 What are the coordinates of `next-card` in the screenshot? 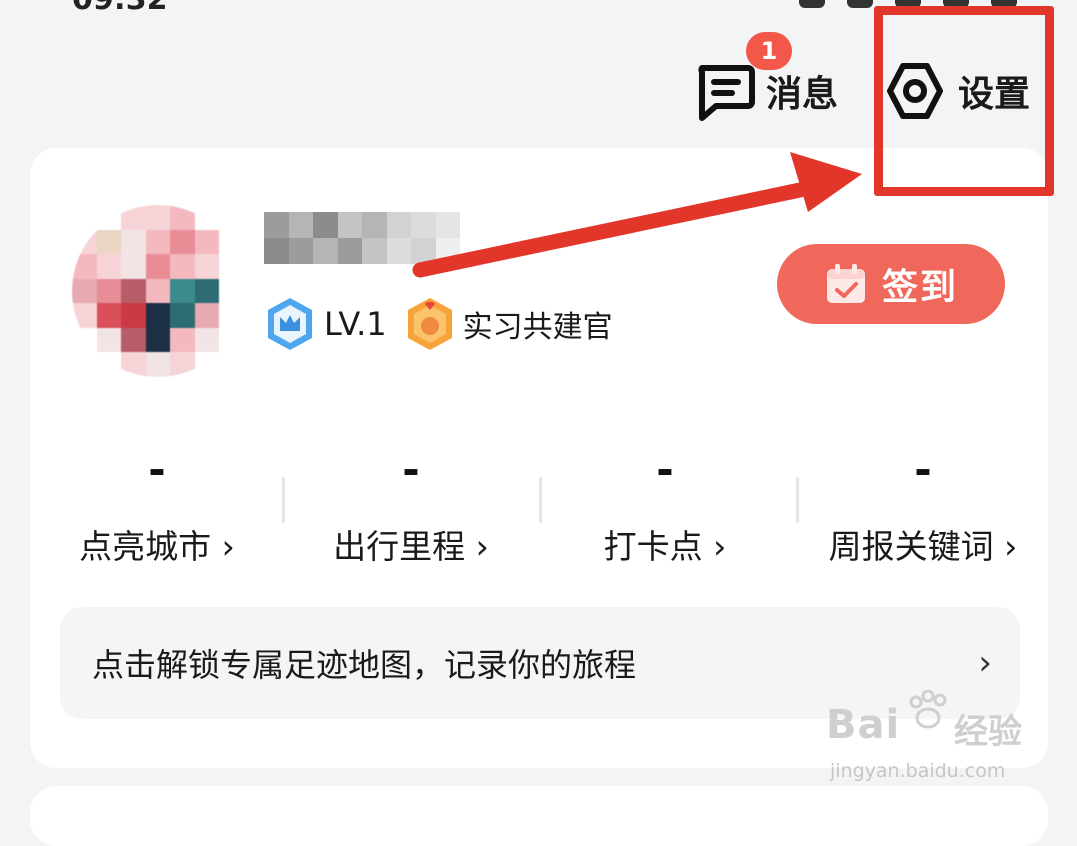 It's located at (539, 816).